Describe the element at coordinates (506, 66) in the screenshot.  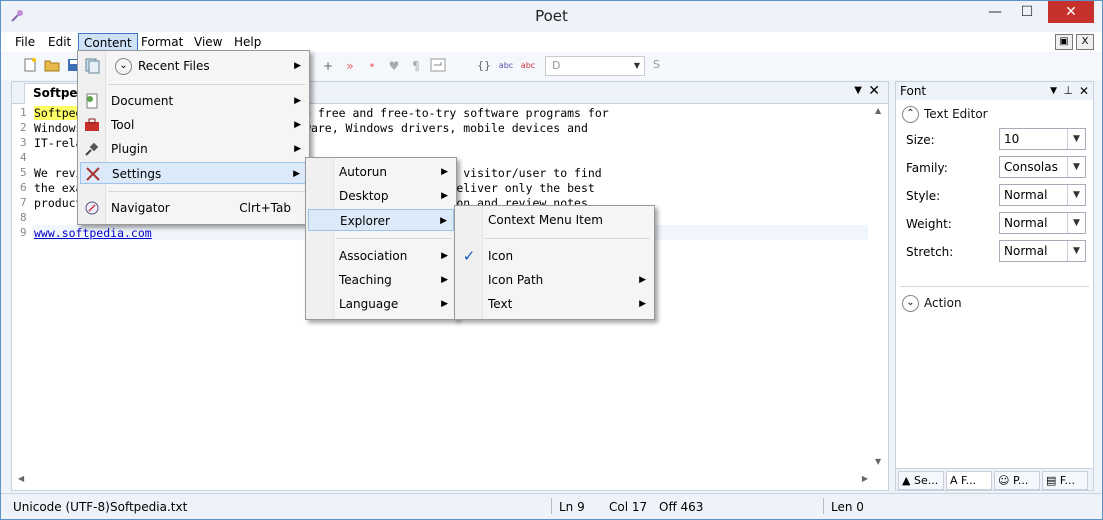
I see `spellcheck-icon: abc` at that location.